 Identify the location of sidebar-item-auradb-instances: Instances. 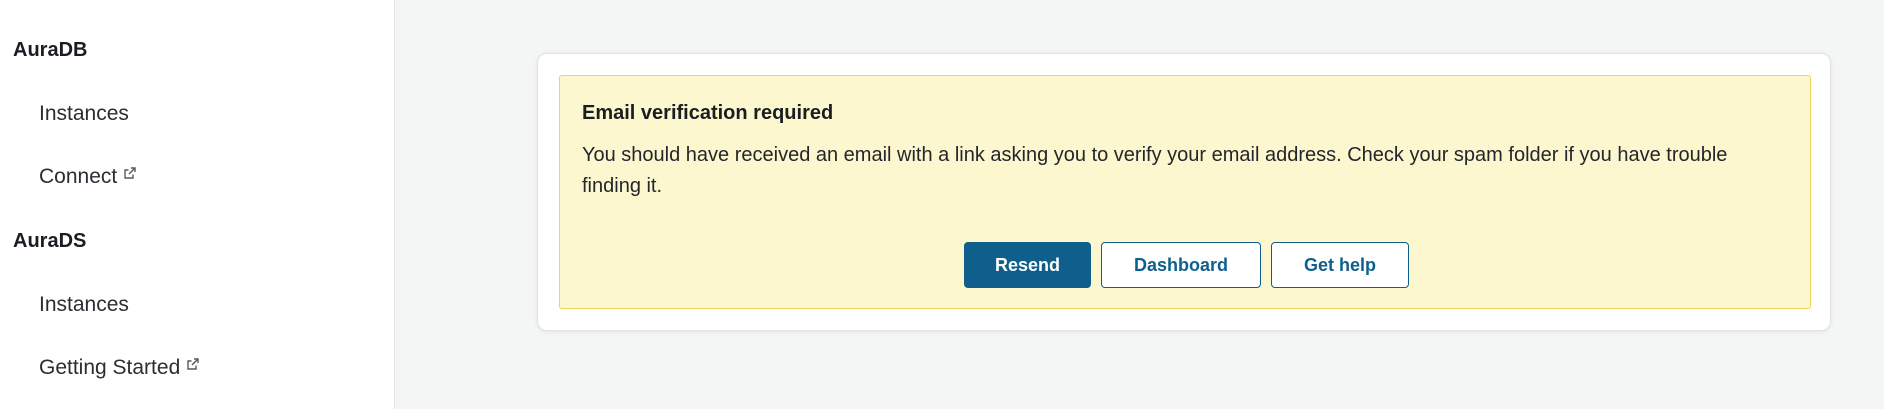
(84, 114).